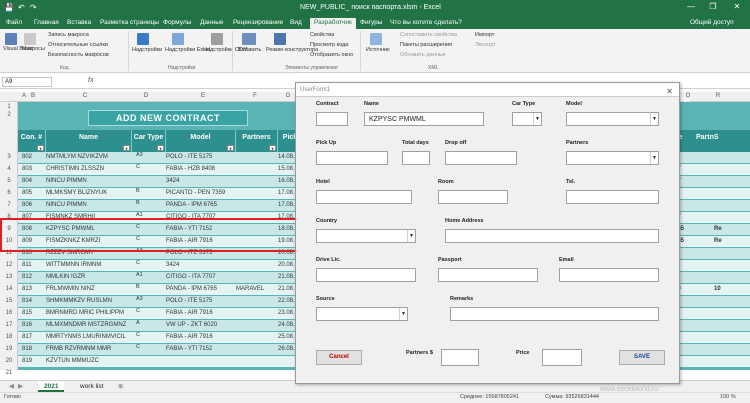 This screenshot has height=403, width=750. Describe the element at coordinates (366, 275) in the screenshot. I see `drive-license-field` at that location.